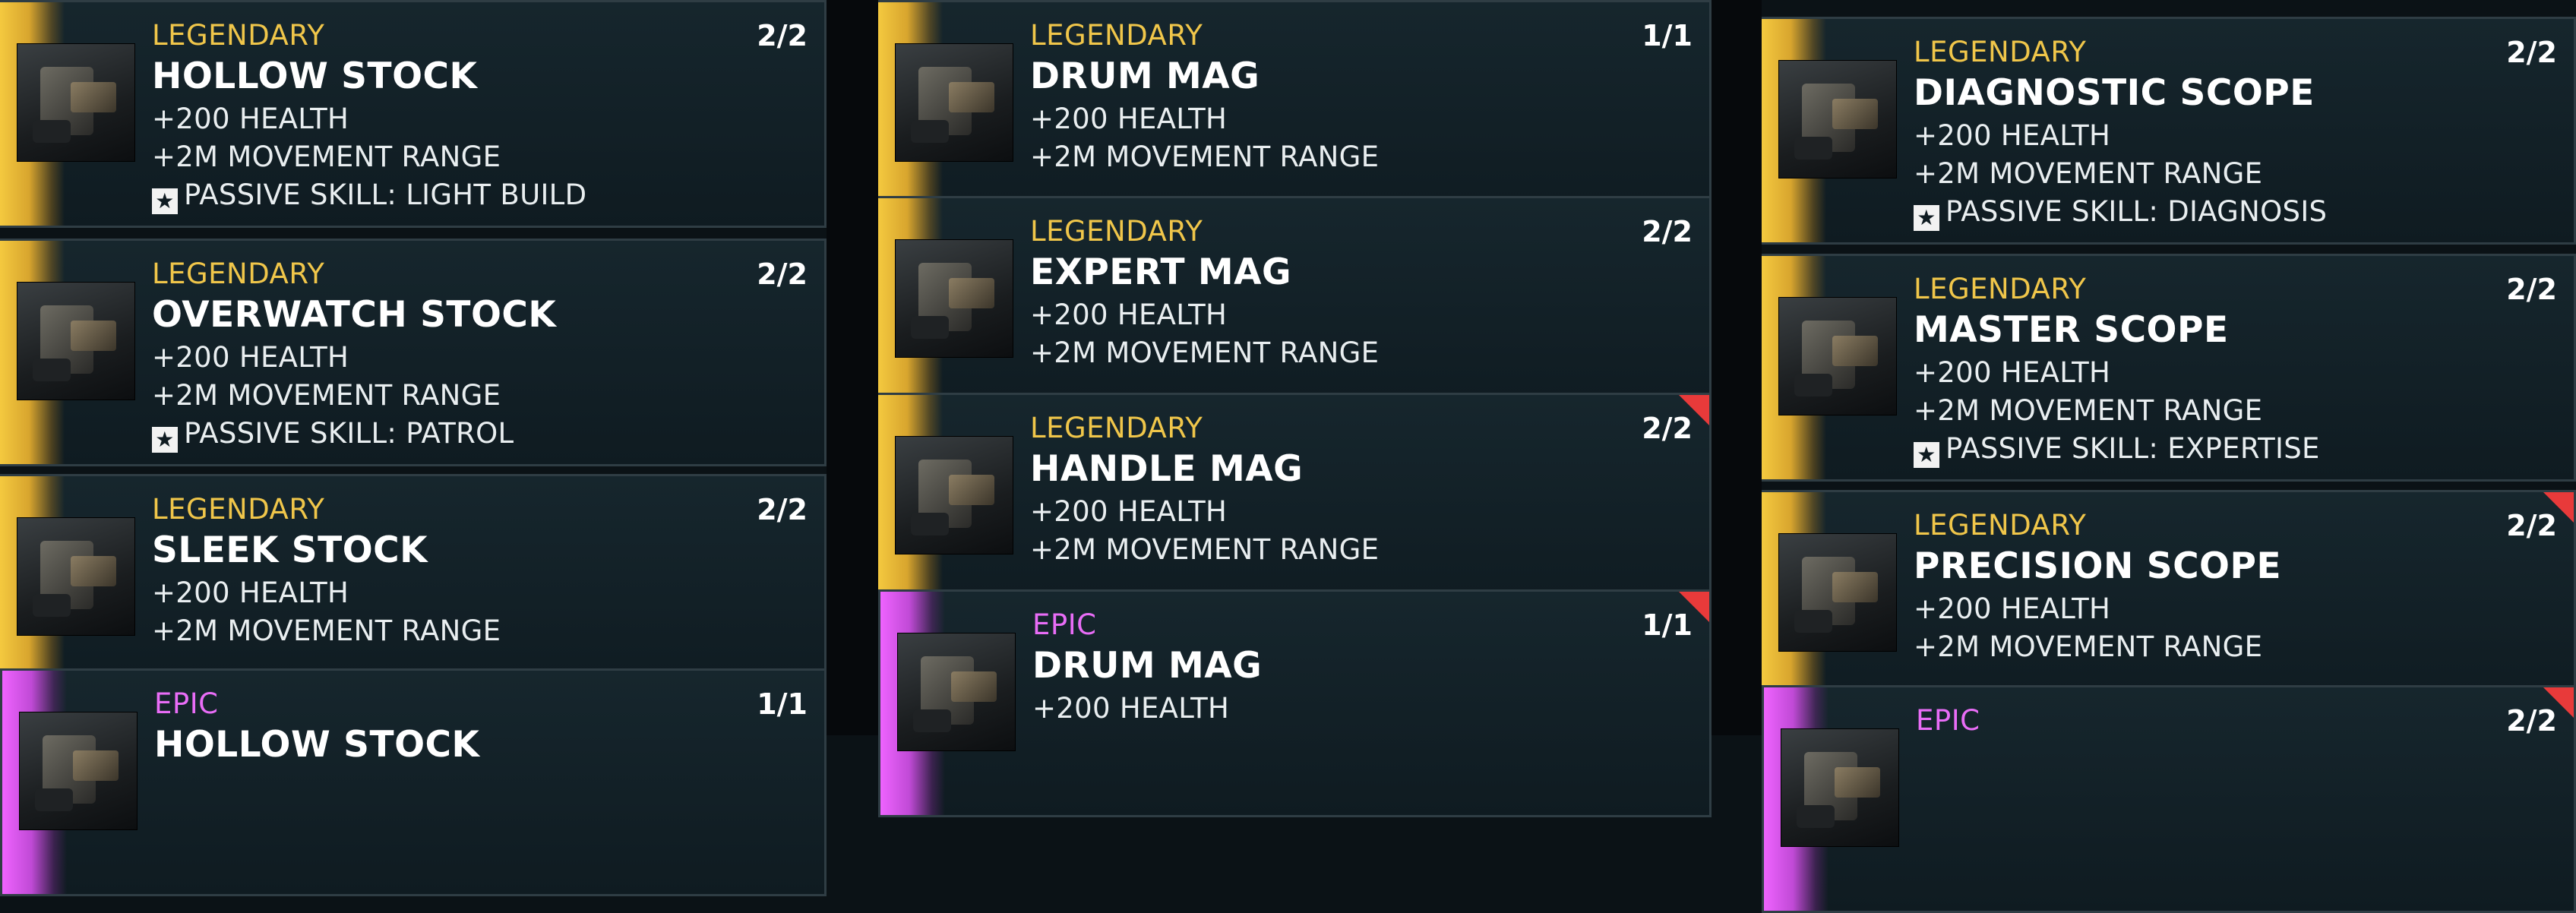 Image resolution: width=2576 pixels, height=913 pixels. I want to click on passive-skill-label: PASSIVE SKILL: DIAGNOSIS, so click(2136, 211).